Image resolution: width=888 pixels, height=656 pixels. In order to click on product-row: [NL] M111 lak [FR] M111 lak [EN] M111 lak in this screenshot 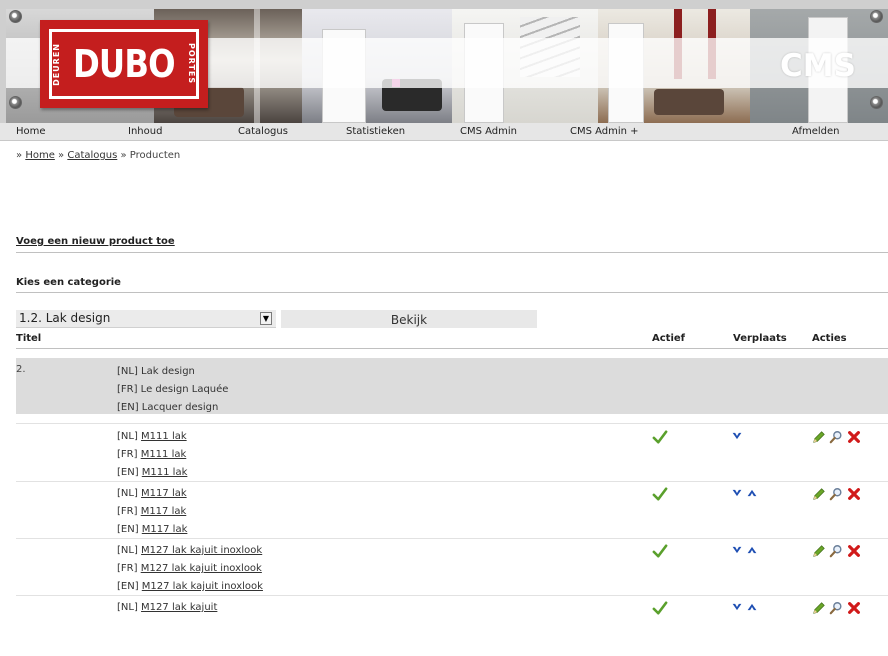, I will do `click(452, 456)`.